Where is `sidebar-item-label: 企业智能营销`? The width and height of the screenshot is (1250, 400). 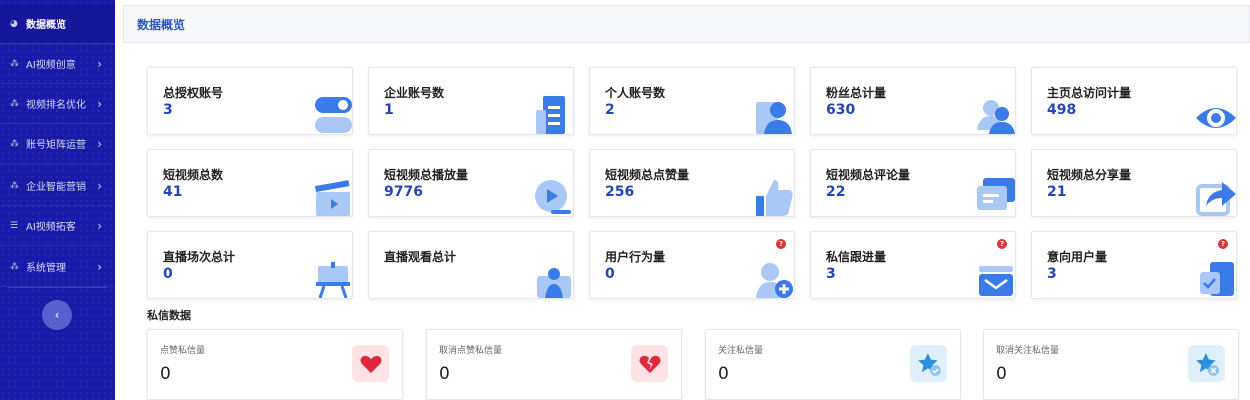
sidebar-item-label: 企业智能营销 is located at coordinates (56, 187).